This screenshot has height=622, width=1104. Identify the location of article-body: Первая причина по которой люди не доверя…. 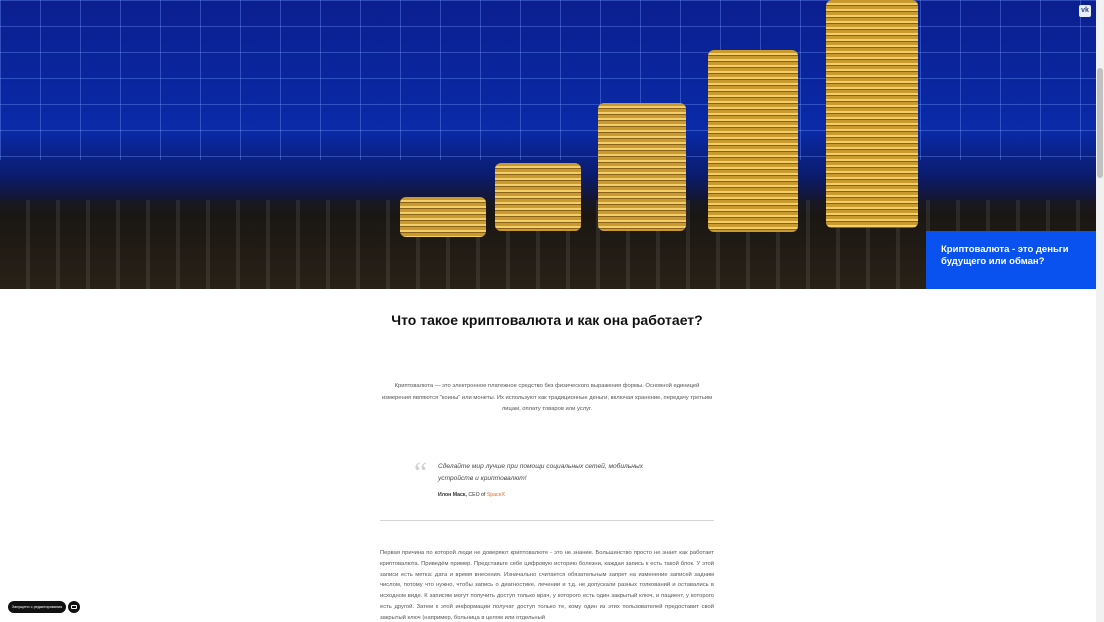
(547, 585).